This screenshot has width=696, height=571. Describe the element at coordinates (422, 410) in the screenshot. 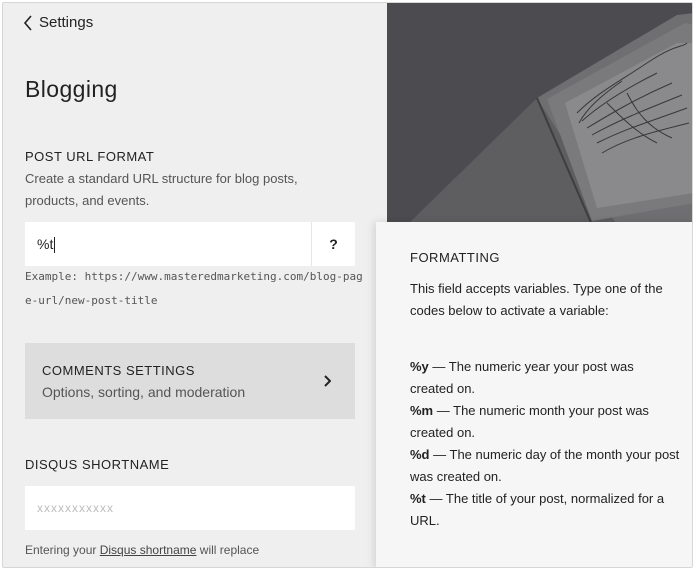

I see `variable-code: %m` at that location.